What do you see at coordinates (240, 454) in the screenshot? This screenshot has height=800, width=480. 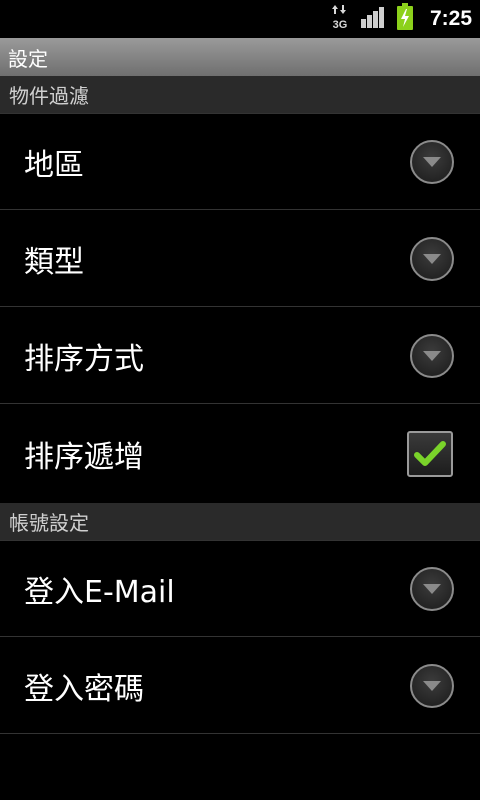 I see `pref-row-sort-increment: 排序遞增` at bounding box center [240, 454].